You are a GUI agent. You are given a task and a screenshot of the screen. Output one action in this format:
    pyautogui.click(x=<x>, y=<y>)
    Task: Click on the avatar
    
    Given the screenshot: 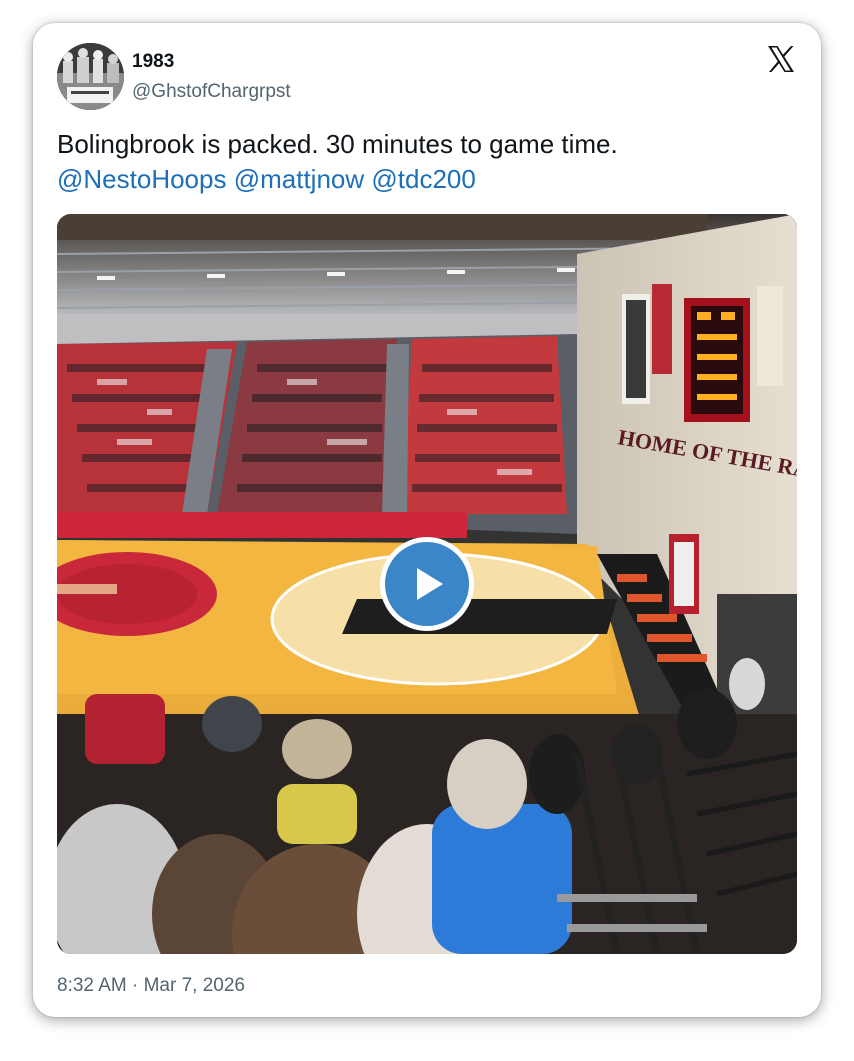 What is the action you would take?
    pyautogui.click(x=90, y=76)
    